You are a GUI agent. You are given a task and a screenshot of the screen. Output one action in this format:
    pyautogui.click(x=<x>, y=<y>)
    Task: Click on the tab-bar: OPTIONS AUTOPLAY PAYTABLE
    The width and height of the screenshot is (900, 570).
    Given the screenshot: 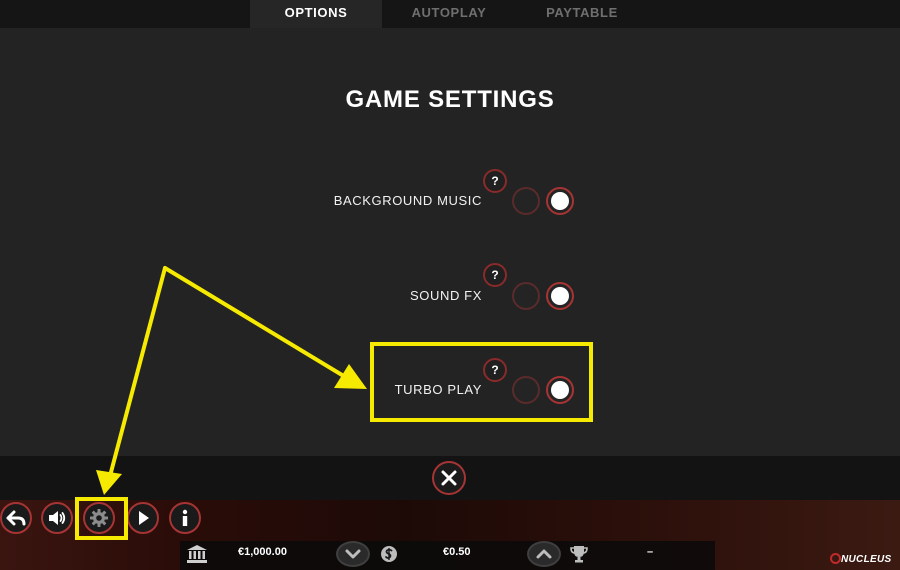 What is the action you would take?
    pyautogui.click(x=450, y=14)
    